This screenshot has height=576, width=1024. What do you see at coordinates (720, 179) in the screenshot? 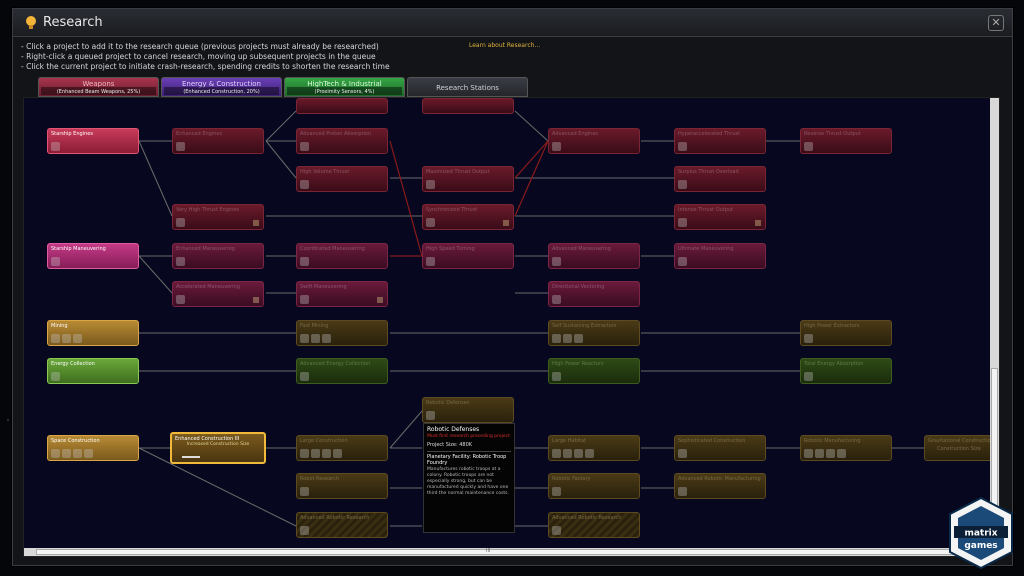
I see `research-node-surplus-thrust: Surplus Thrust Overload` at bounding box center [720, 179].